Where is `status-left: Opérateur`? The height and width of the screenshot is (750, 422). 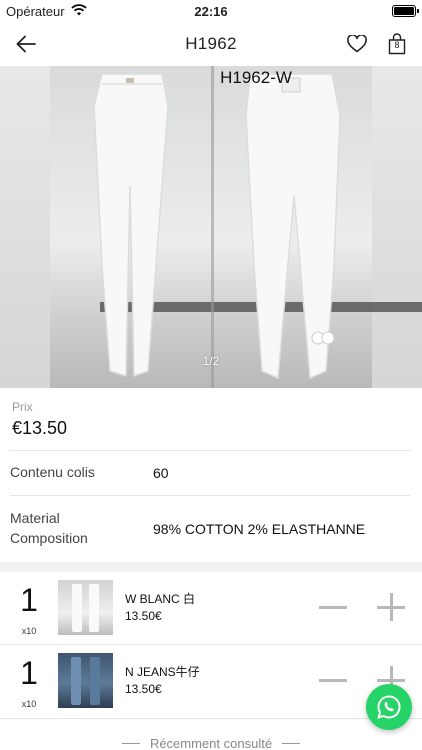 status-left: Opérateur is located at coordinates (46, 11).